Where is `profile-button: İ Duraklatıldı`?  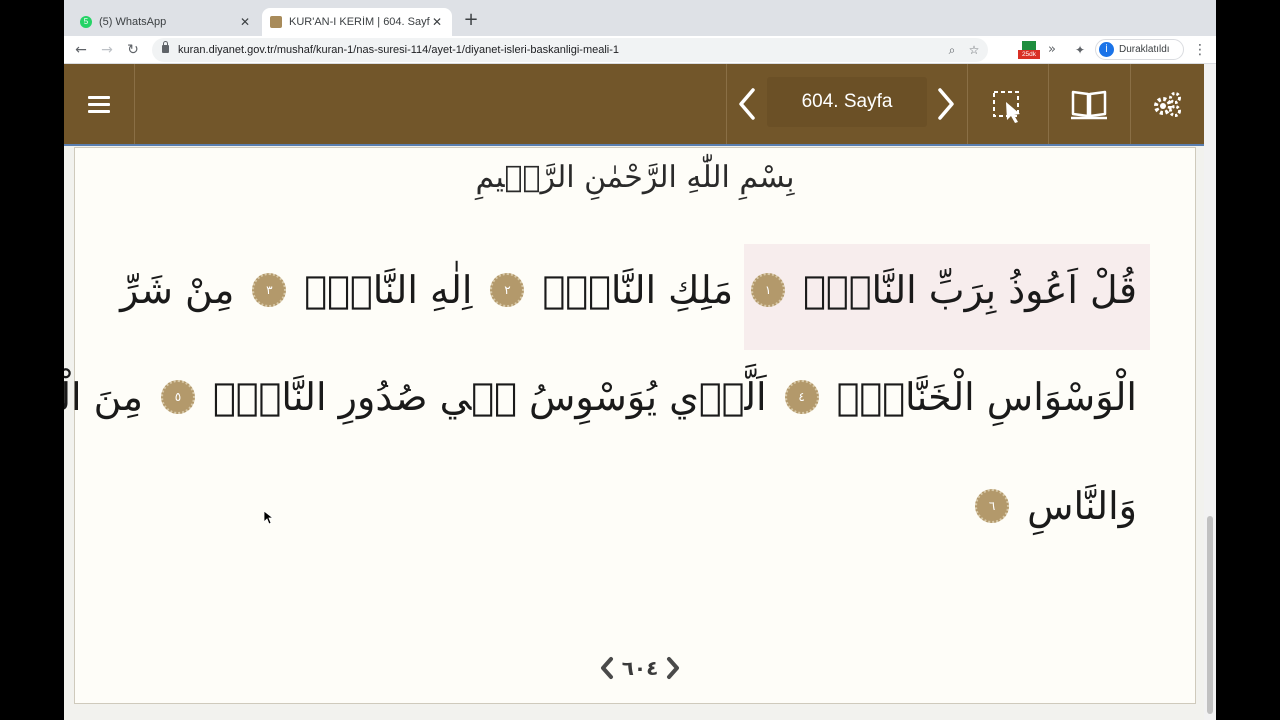 profile-button: İ Duraklatıldı is located at coordinates (1139, 49).